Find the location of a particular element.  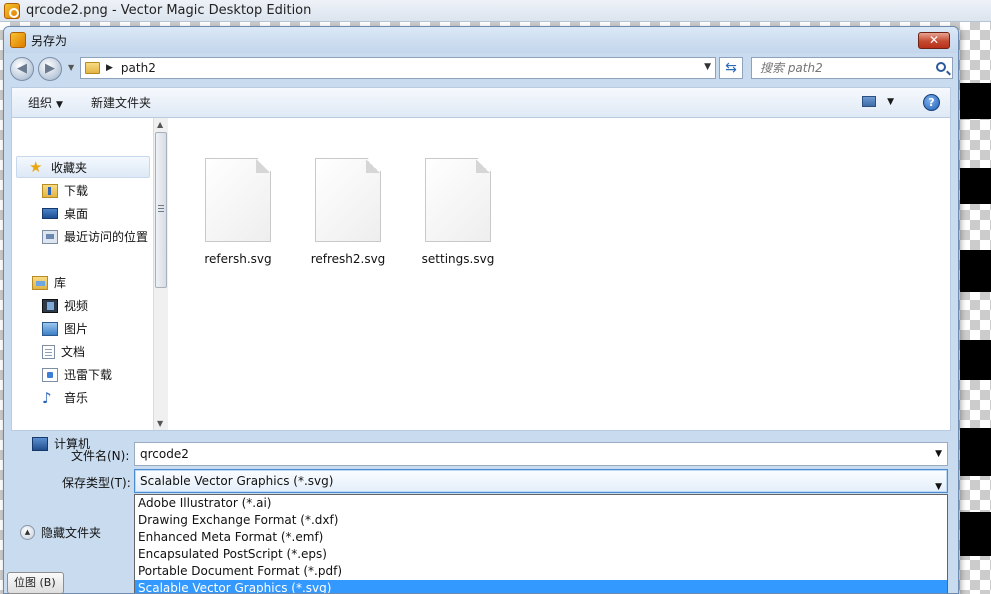

sidebar-item-xunlei: 迅雷下载 is located at coordinates (77, 374).